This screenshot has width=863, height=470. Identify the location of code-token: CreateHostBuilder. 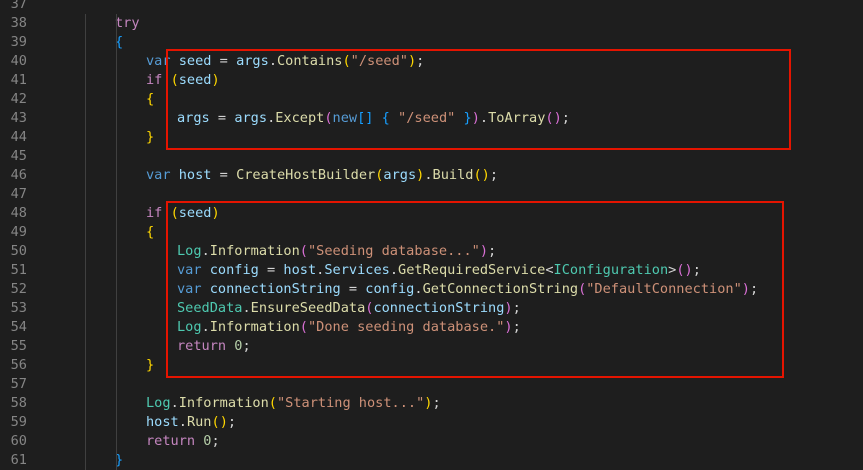
(306, 175).